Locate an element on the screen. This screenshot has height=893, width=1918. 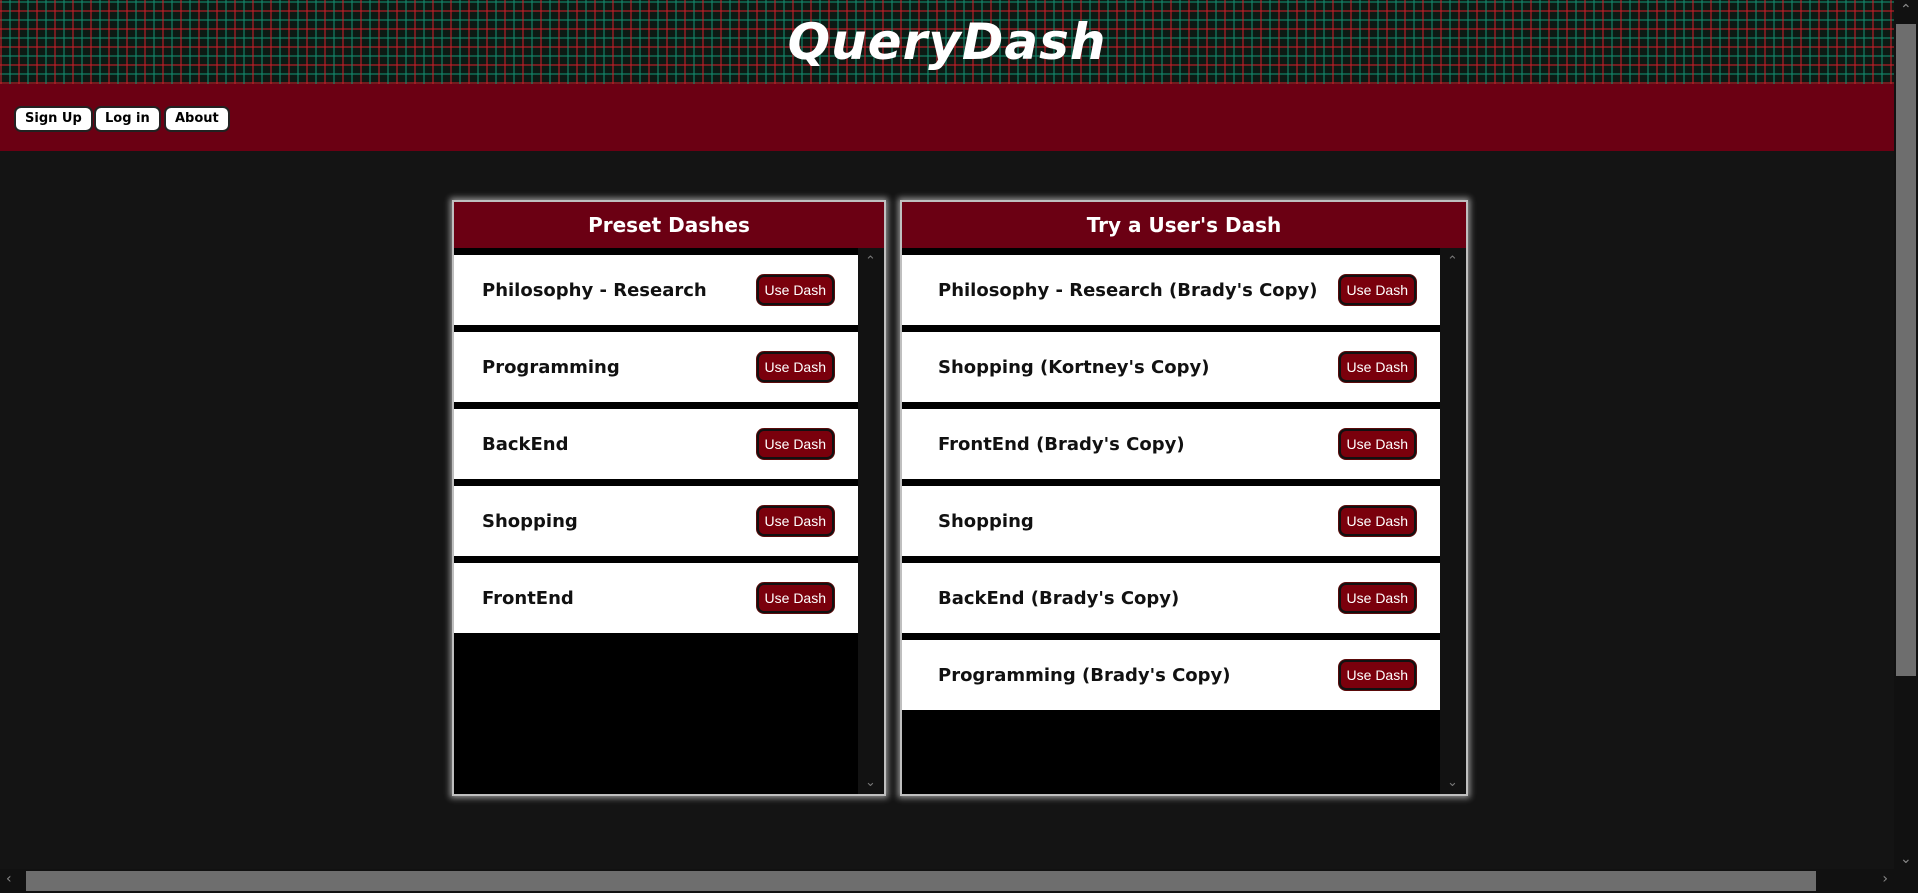
list-item: Programming (Brady's Copy) Use Dash is located at coordinates (1171, 675).